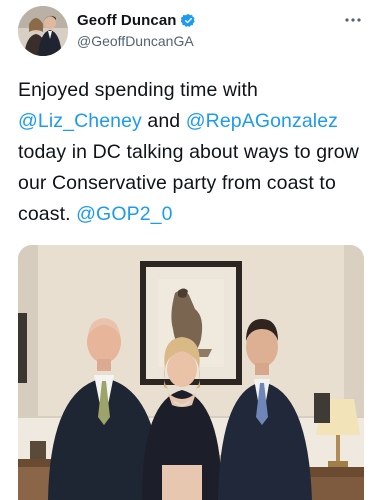  Describe the element at coordinates (80, 121) in the screenshot. I see `mention-link: @Liz_Cheney` at that location.